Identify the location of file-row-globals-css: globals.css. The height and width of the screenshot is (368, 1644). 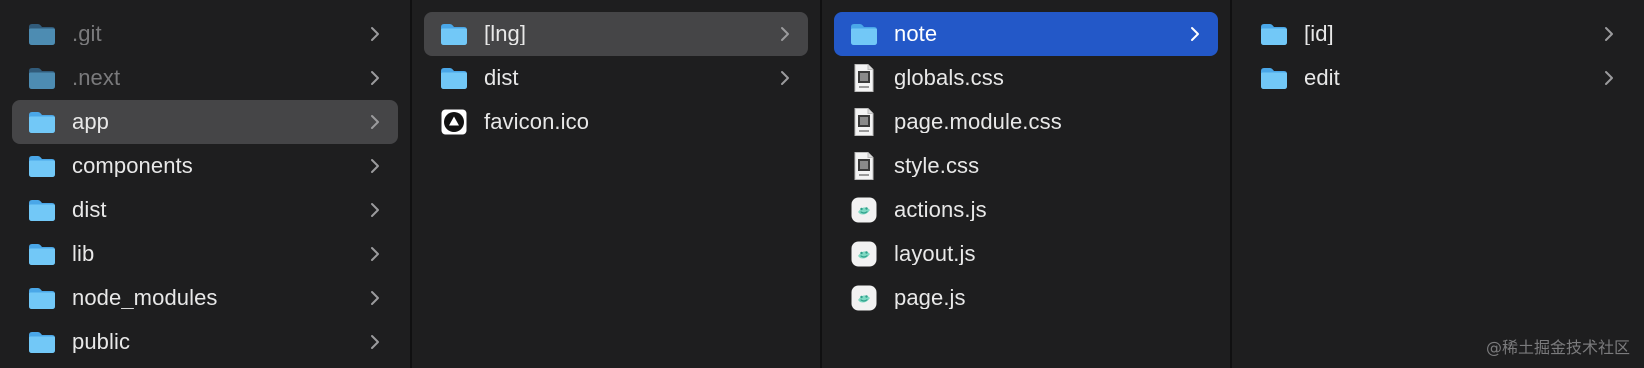
(1026, 78).